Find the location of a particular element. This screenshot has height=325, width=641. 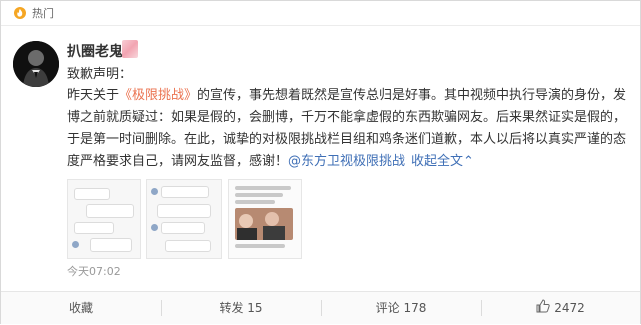

favorite-button: 收藏 is located at coordinates (81, 308).